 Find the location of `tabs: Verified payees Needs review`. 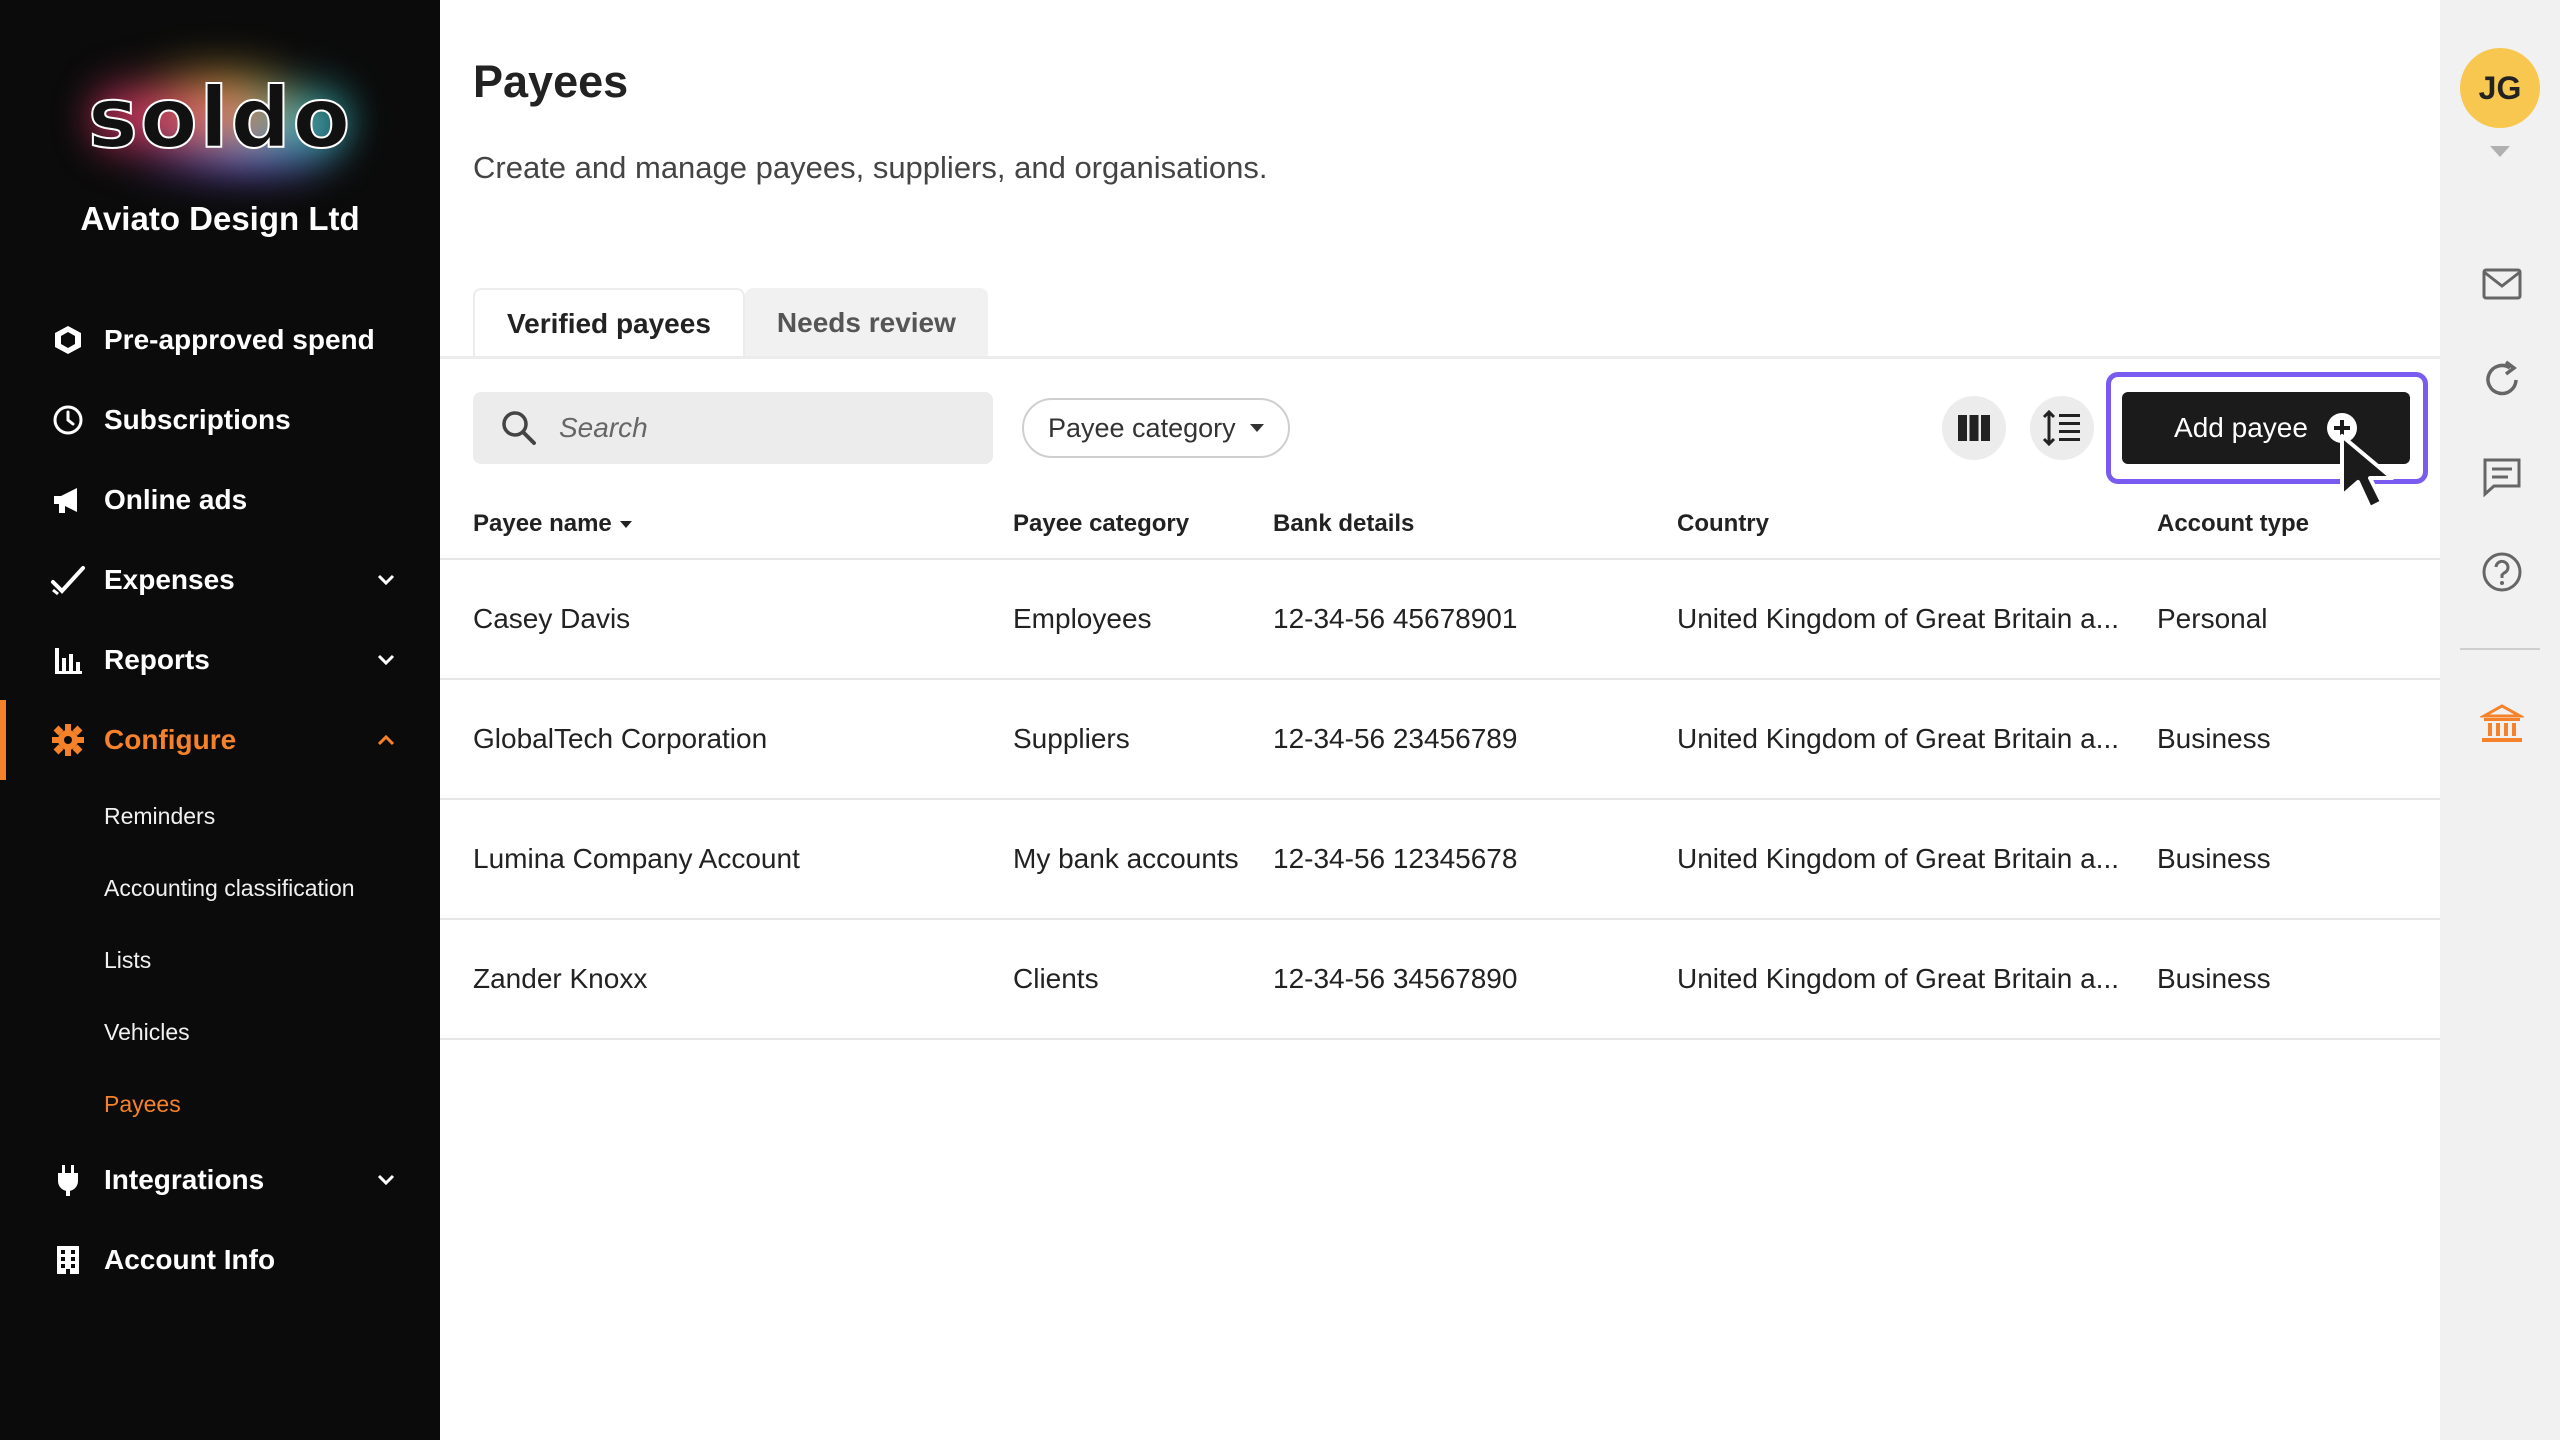

tabs: Verified payees Needs review is located at coordinates (730, 323).